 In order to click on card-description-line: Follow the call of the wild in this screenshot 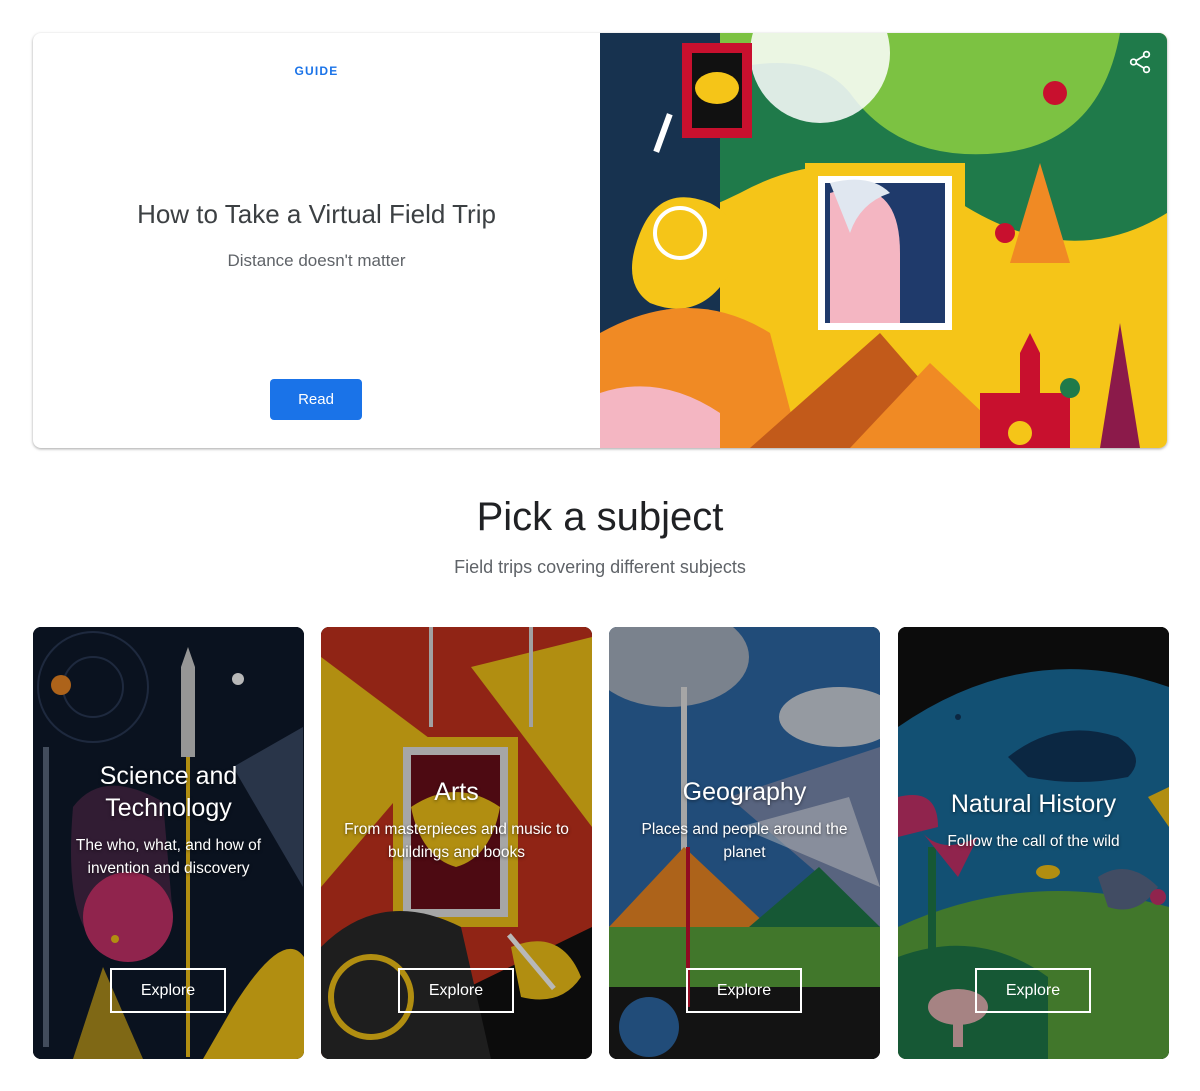, I will do `click(1033, 841)`.